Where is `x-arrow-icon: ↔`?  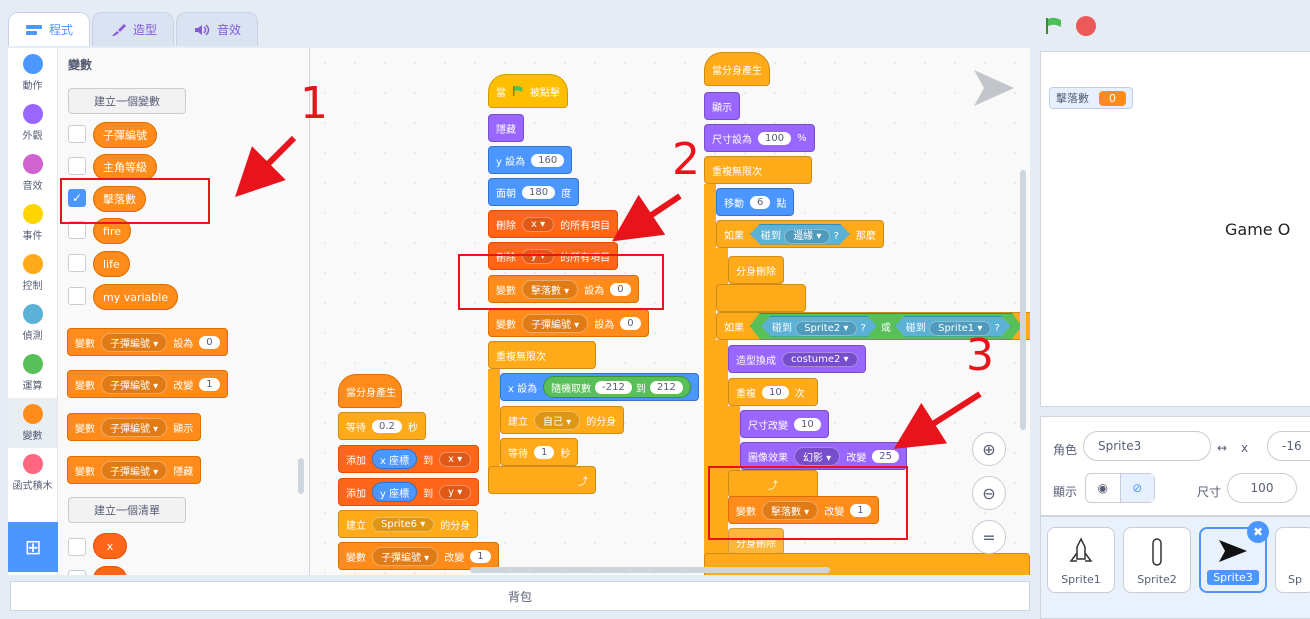
x-arrow-icon: ↔ is located at coordinates (1222, 448).